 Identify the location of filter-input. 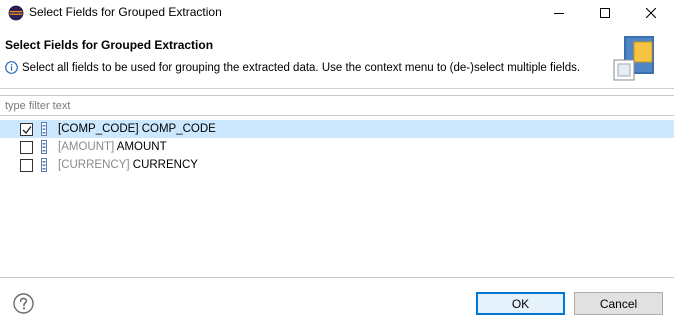
(337, 105).